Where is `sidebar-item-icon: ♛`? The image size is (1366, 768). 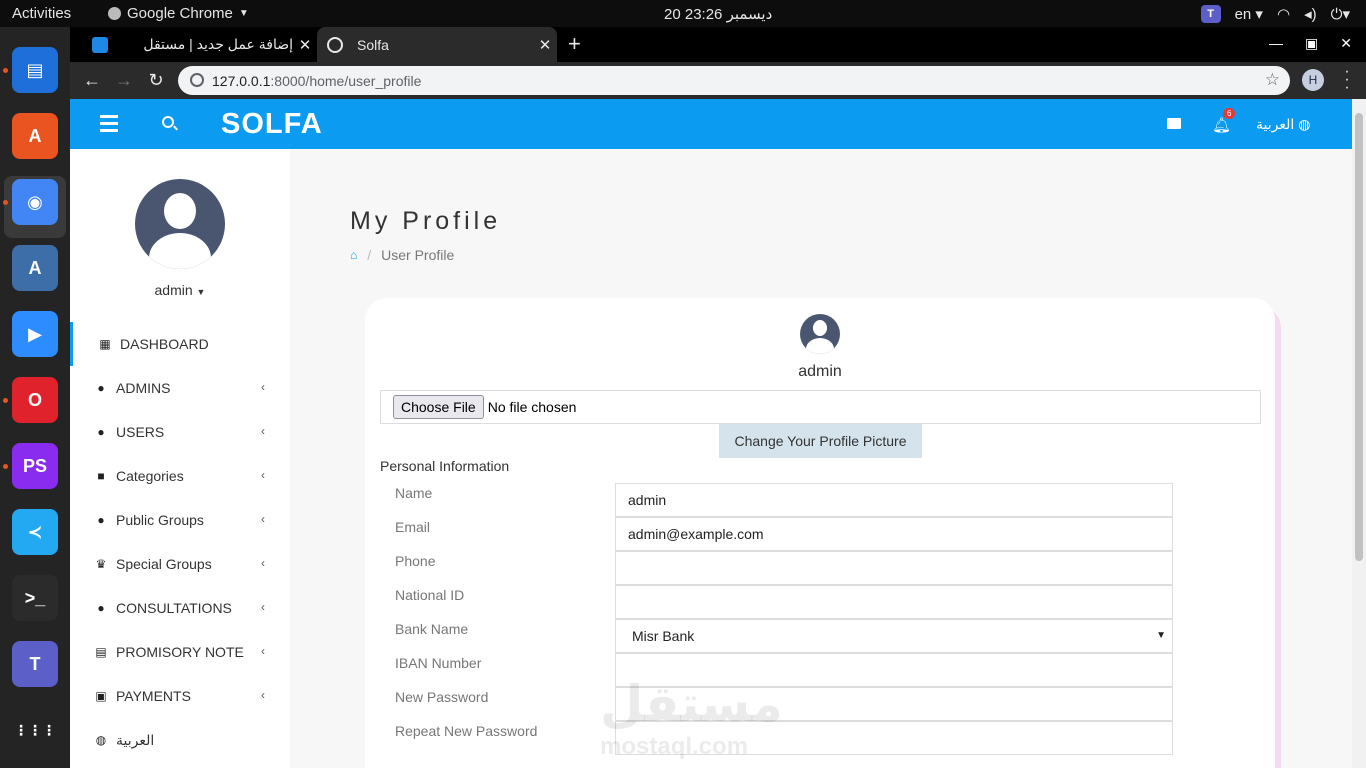 sidebar-item-icon: ♛ is located at coordinates (101, 564).